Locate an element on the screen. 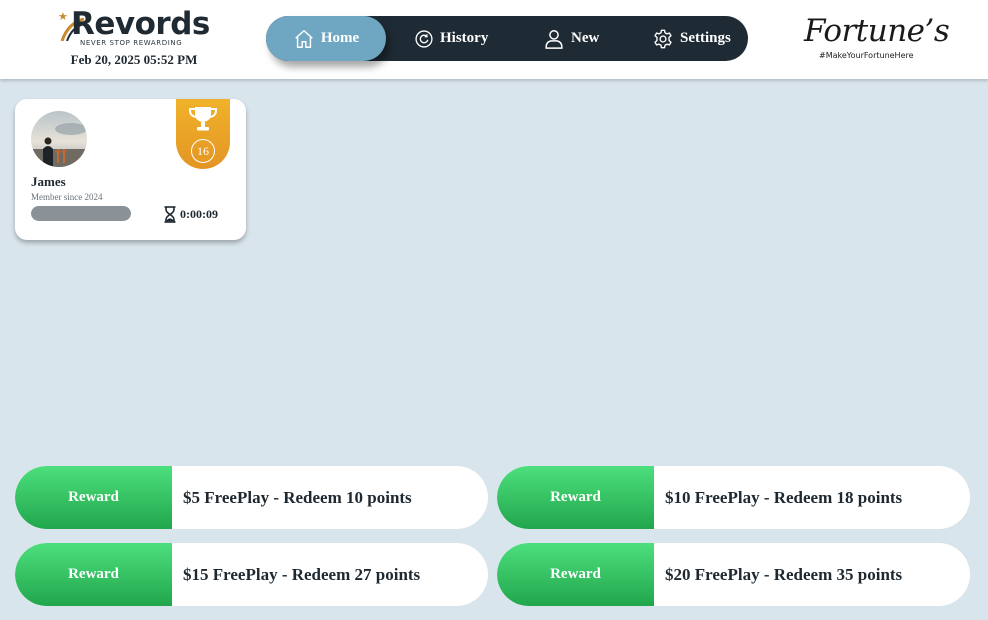 The height and width of the screenshot is (620, 988). history-icon is located at coordinates (424, 38).